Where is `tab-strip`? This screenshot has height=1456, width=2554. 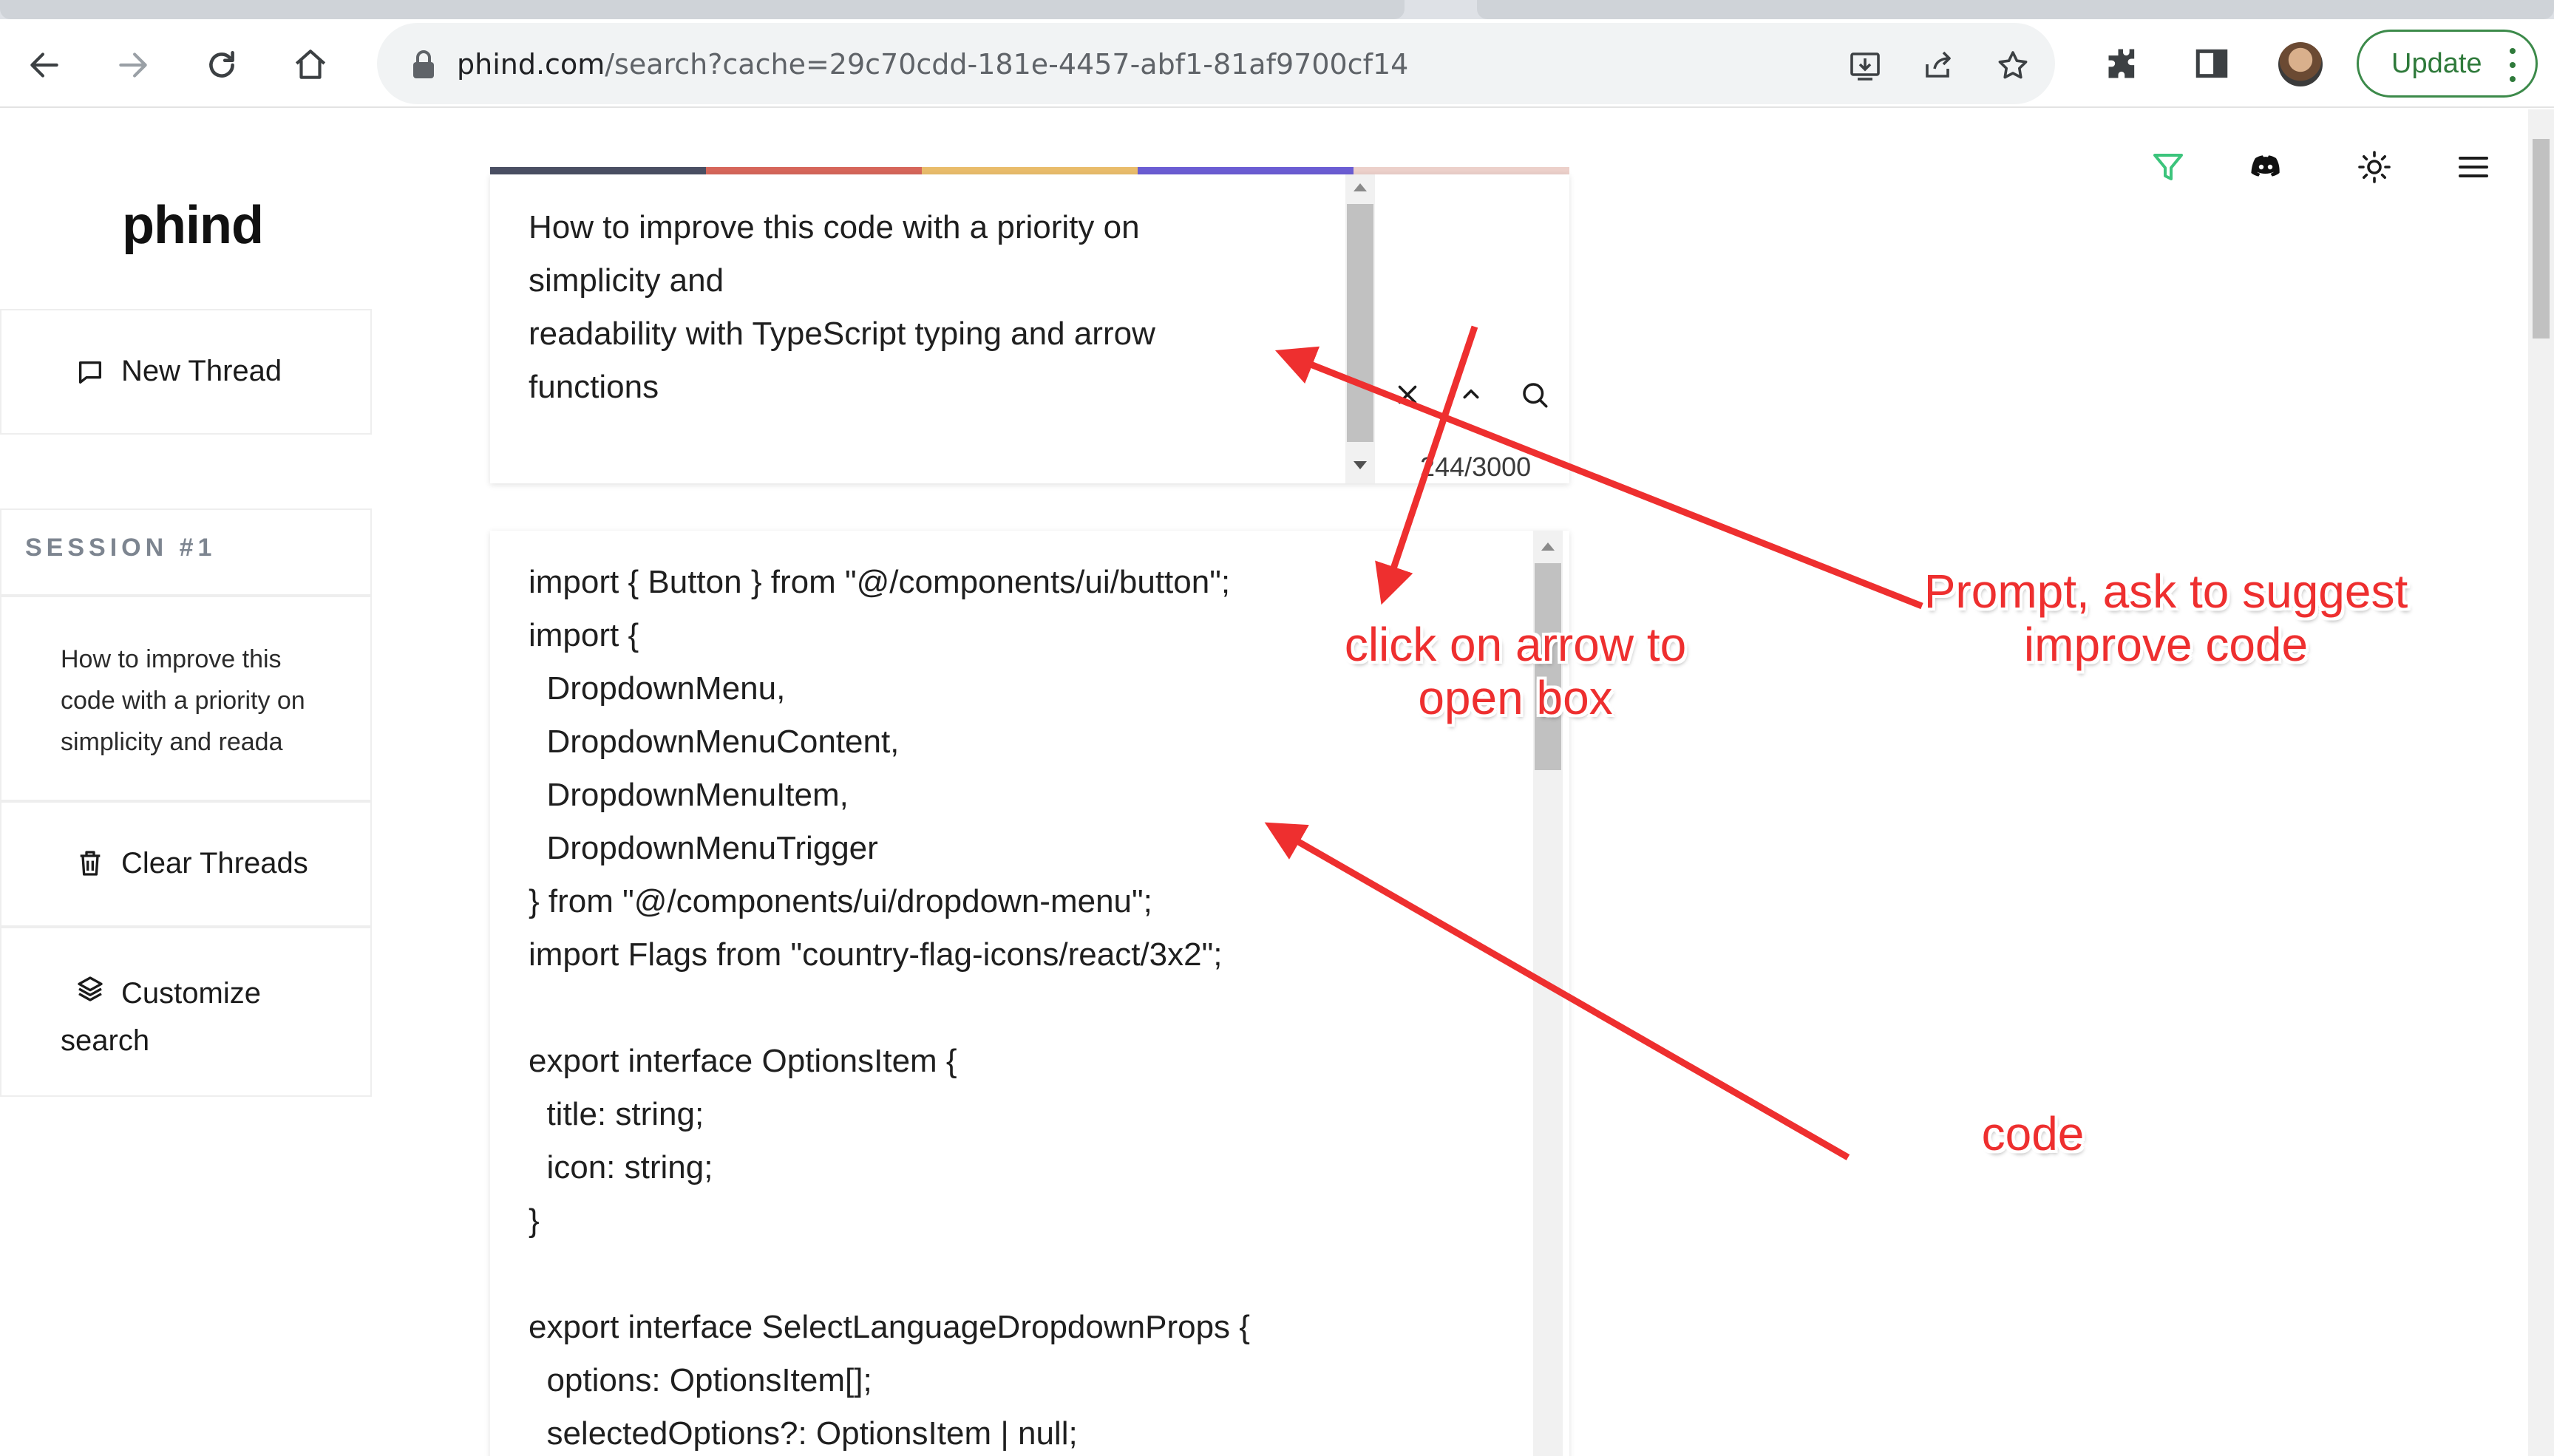 tab-strip is located at coordinates (1277, 9).